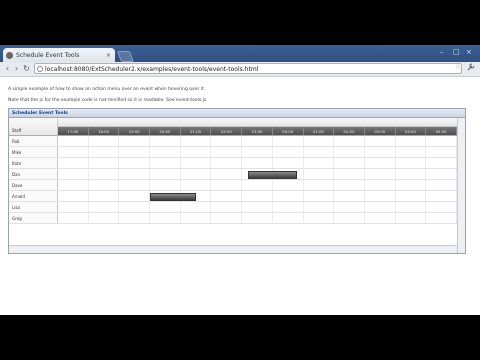 The height and width of the screenshot is (360, 480). Describe the element at coordinates (471, 68) in the screenshot. I see `wrench-icon` at that location.